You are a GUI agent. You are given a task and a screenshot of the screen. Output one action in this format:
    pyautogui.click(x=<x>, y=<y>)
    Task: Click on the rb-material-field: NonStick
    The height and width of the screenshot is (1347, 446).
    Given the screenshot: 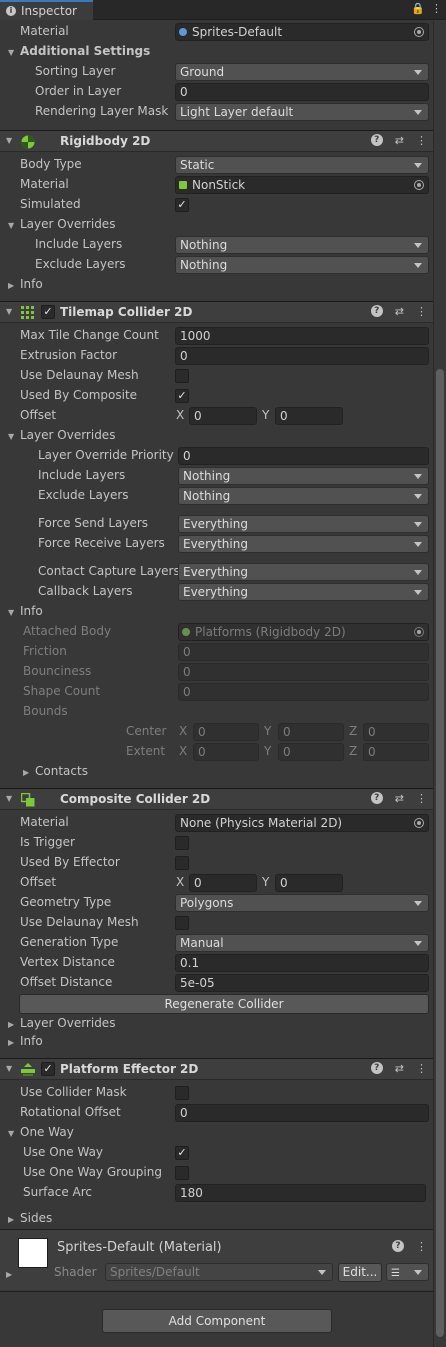 What is the action you would take?
    pyautogui.click(x=302, y=185)
    